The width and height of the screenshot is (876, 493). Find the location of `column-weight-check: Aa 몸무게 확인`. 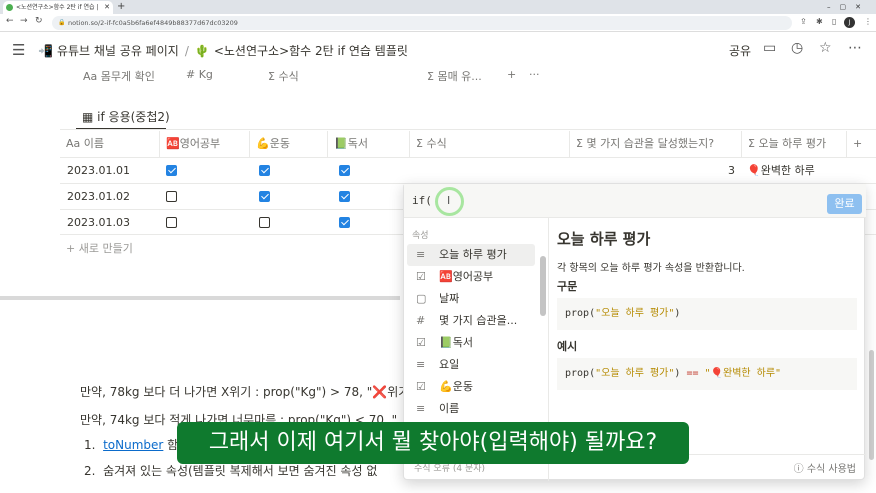

column-weight-check: Aa 몸무게 확인 is located at coordinates (119, 76).